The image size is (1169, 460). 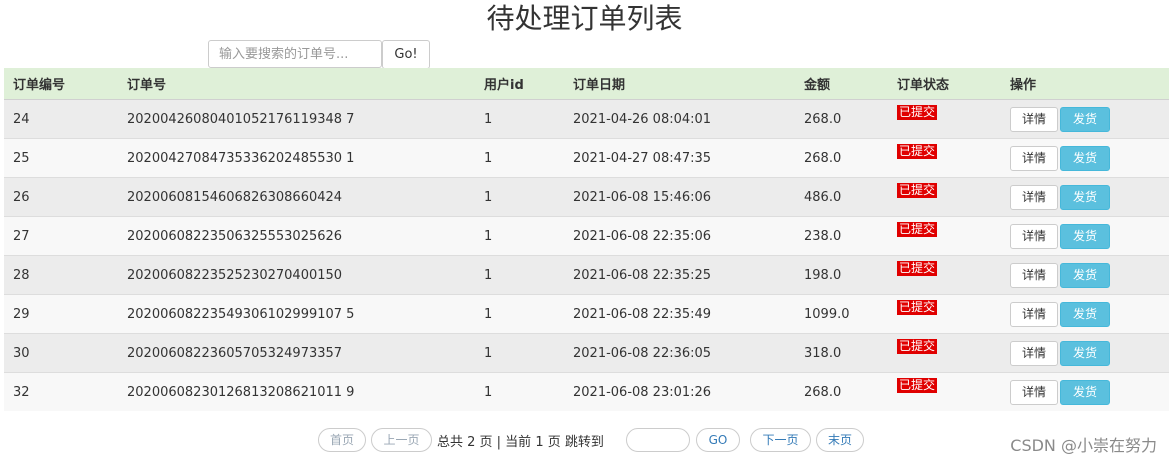 I want to click on pager-info: 总共 2 页 | 当前 1 页 跳转到, so click(x=520, y=442).